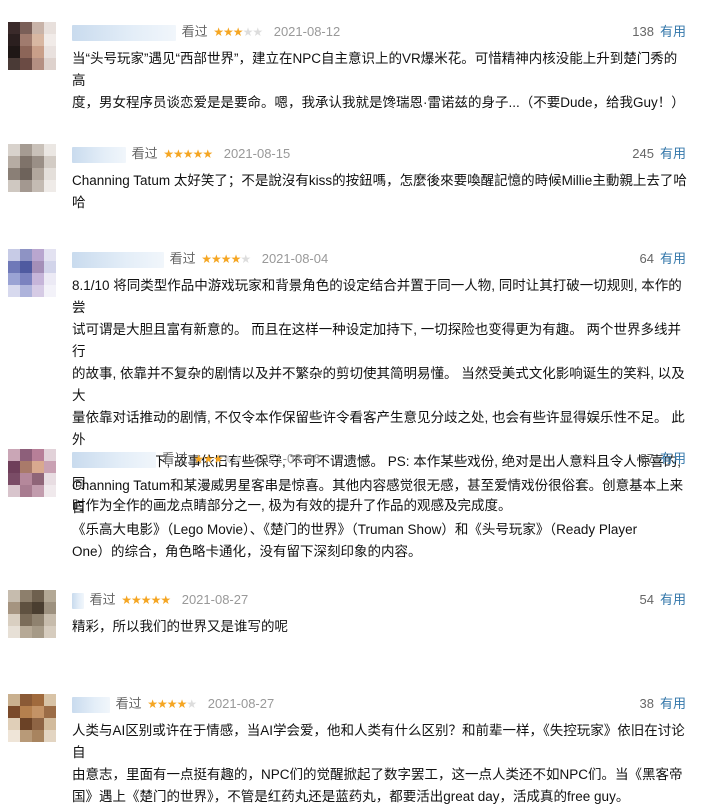 This screenshot has height=808, width=702. I want to click on vote-area: 87 有用, so click(663, 459).